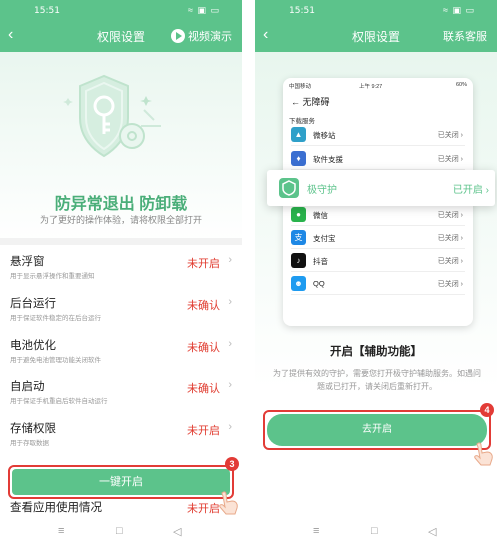 The height and width of the screenshot is (546, 497). I want to click on panel-divider, so click(248, 273).